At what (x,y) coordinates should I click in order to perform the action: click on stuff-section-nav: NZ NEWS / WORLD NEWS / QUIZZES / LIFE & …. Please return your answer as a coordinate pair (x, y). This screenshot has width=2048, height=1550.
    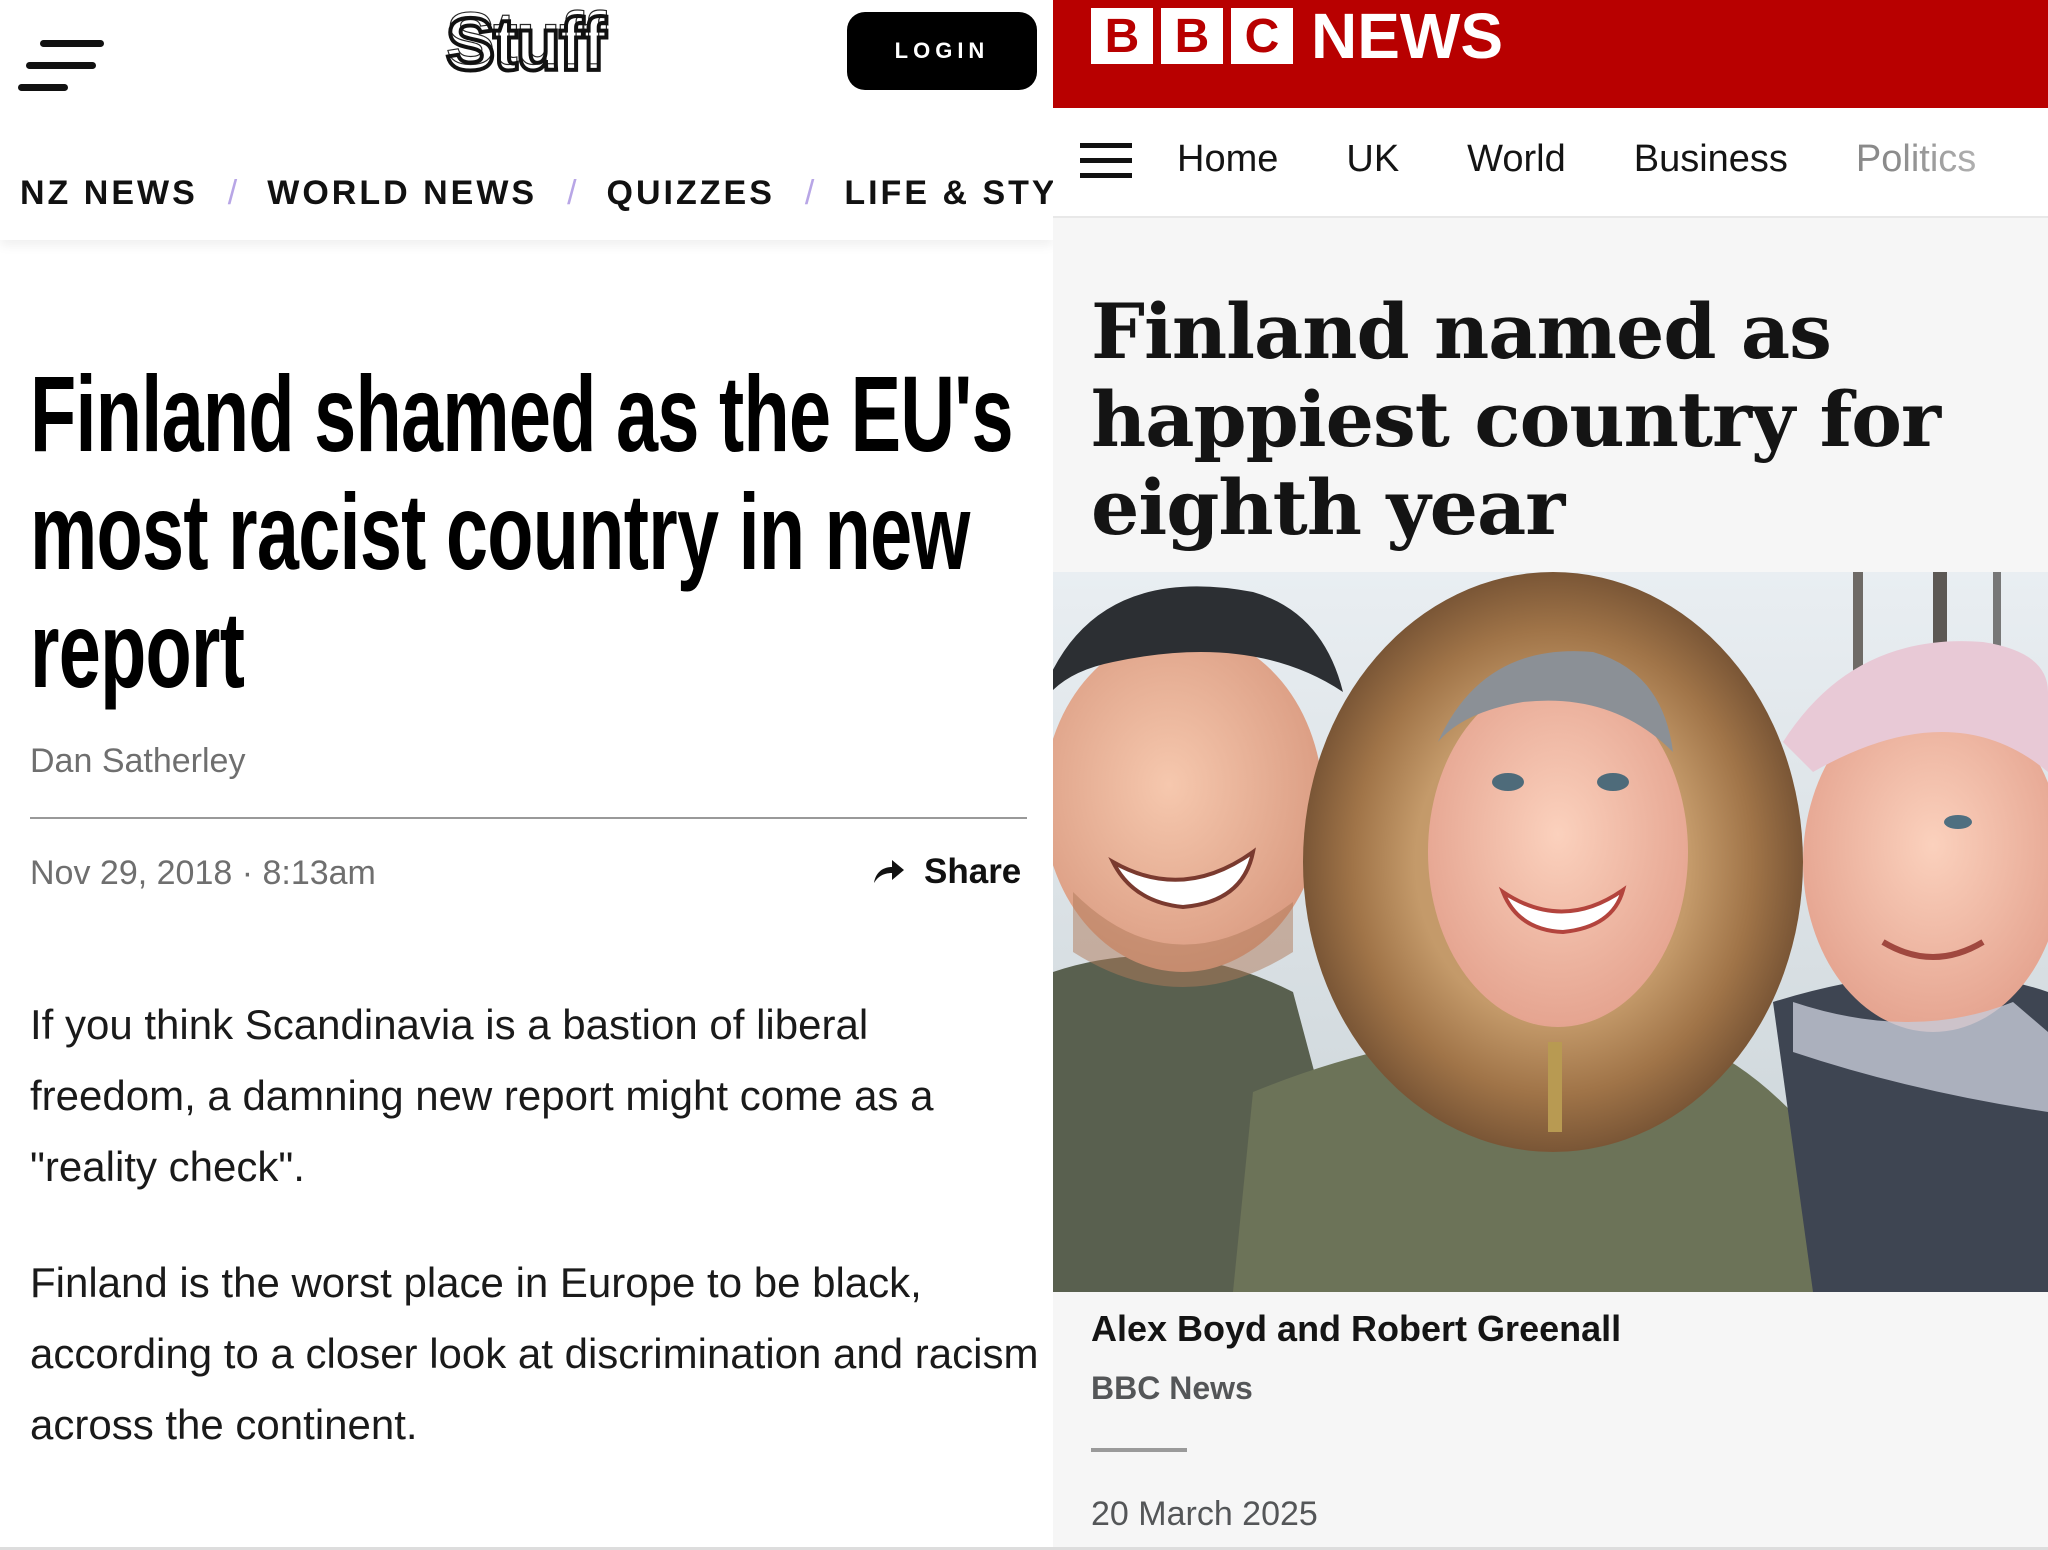
    Looking at the image, I should click on (536, 193).